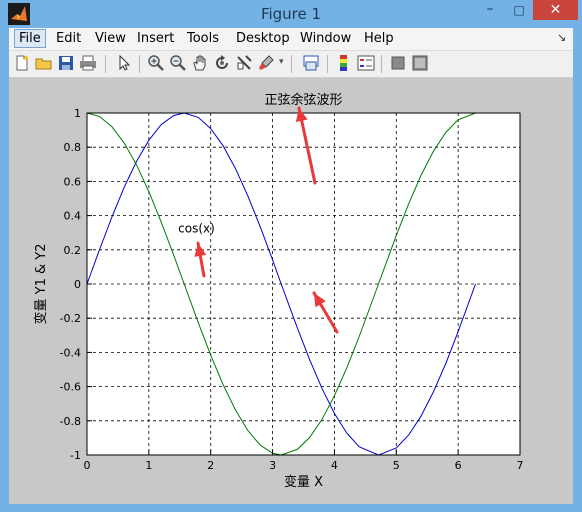 The height and width of the screenshot is (512, 582). Describe the element at coordinates (70, 352) in the screenshot. I see `y-tick-label: -0.4` at that location.